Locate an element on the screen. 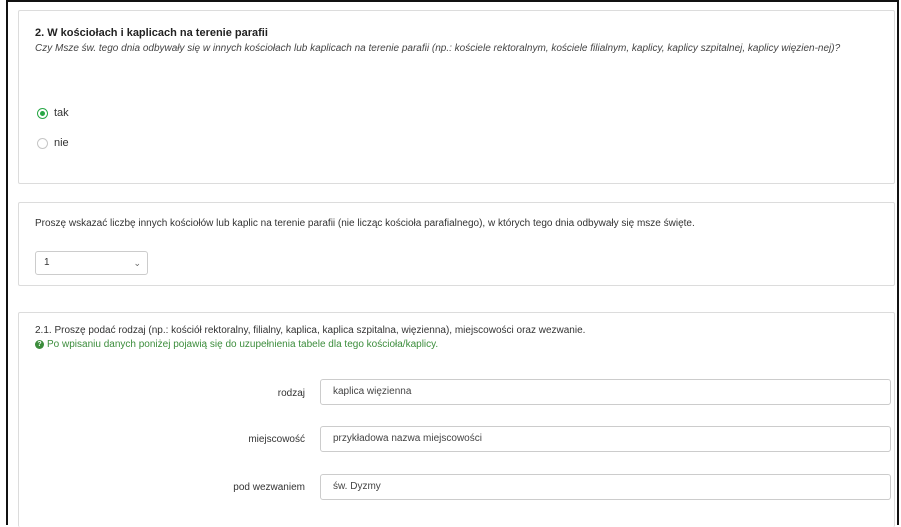 This screenshot has height=527, width=901. wezwanie-input: św. Dyzmy is located at coordinates (605, 487).